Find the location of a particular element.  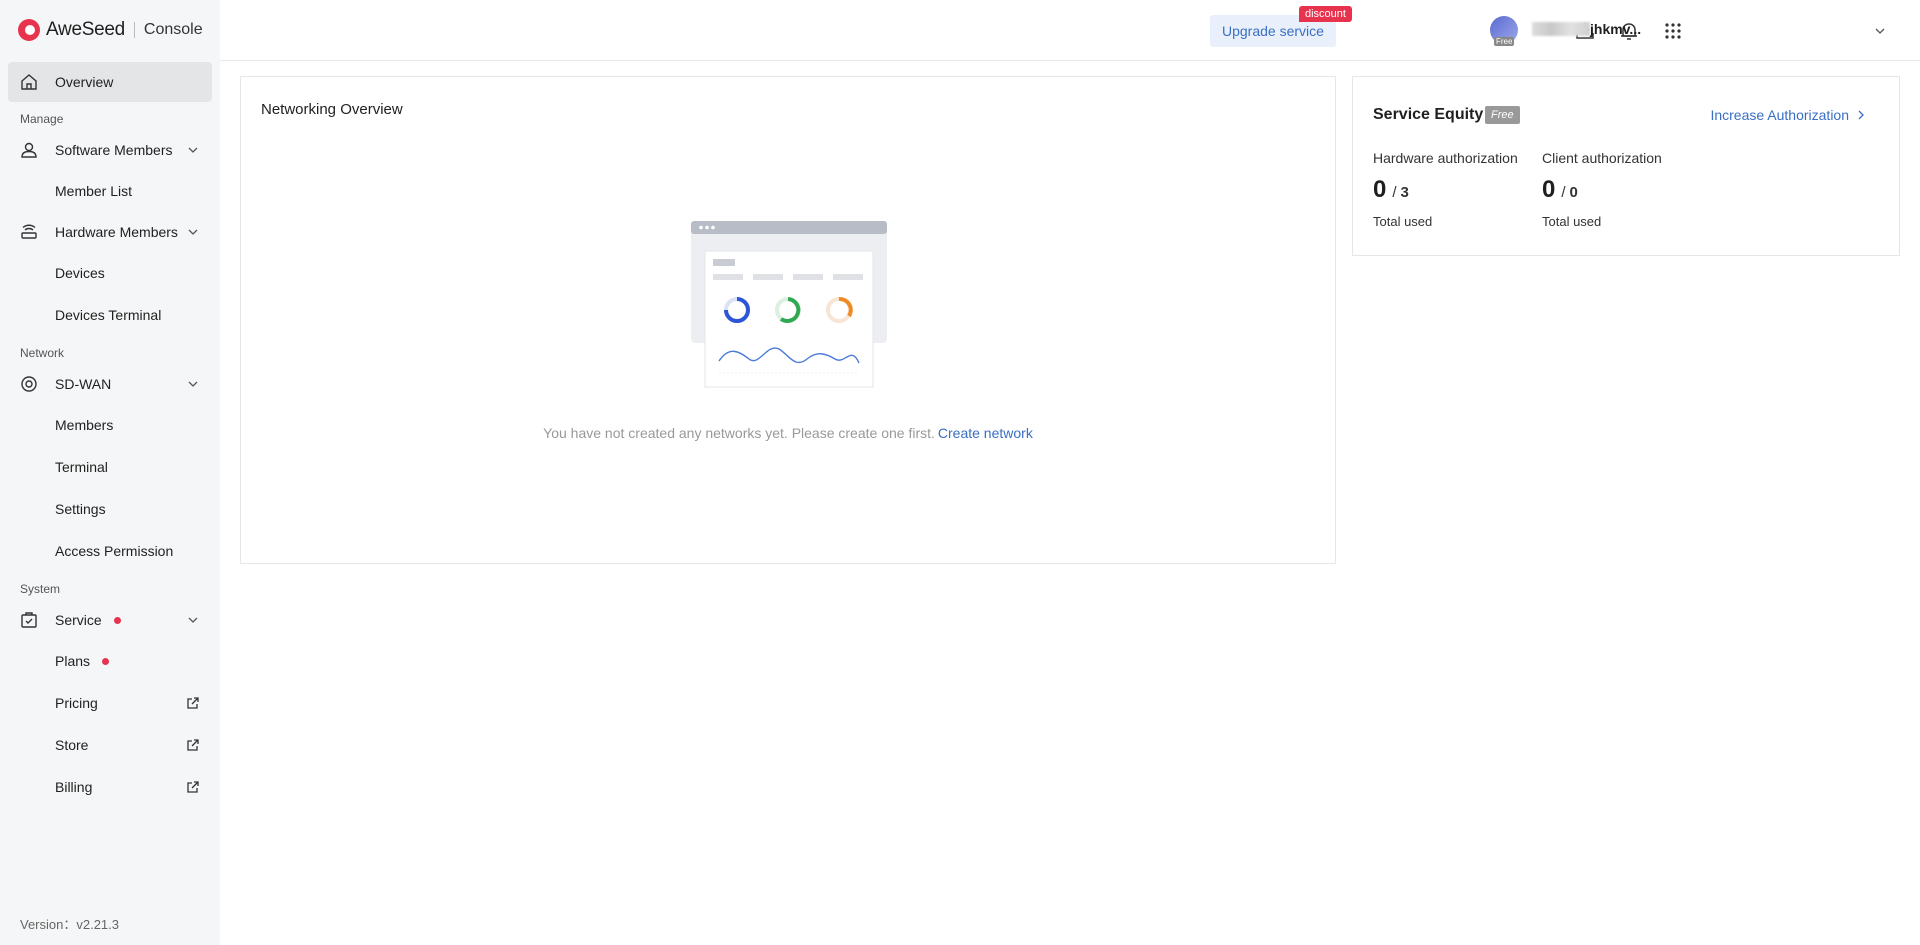

sidebar-item-label: Settings is located at coordinates (80, 509).